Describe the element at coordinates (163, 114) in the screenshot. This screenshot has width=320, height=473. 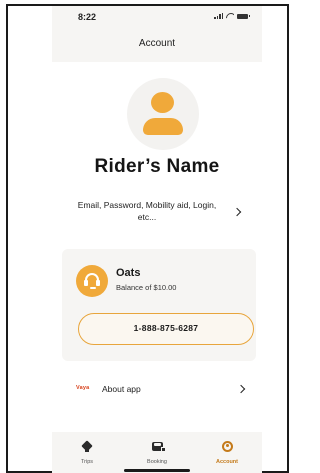
I see `user-avatar-icon` at that location.